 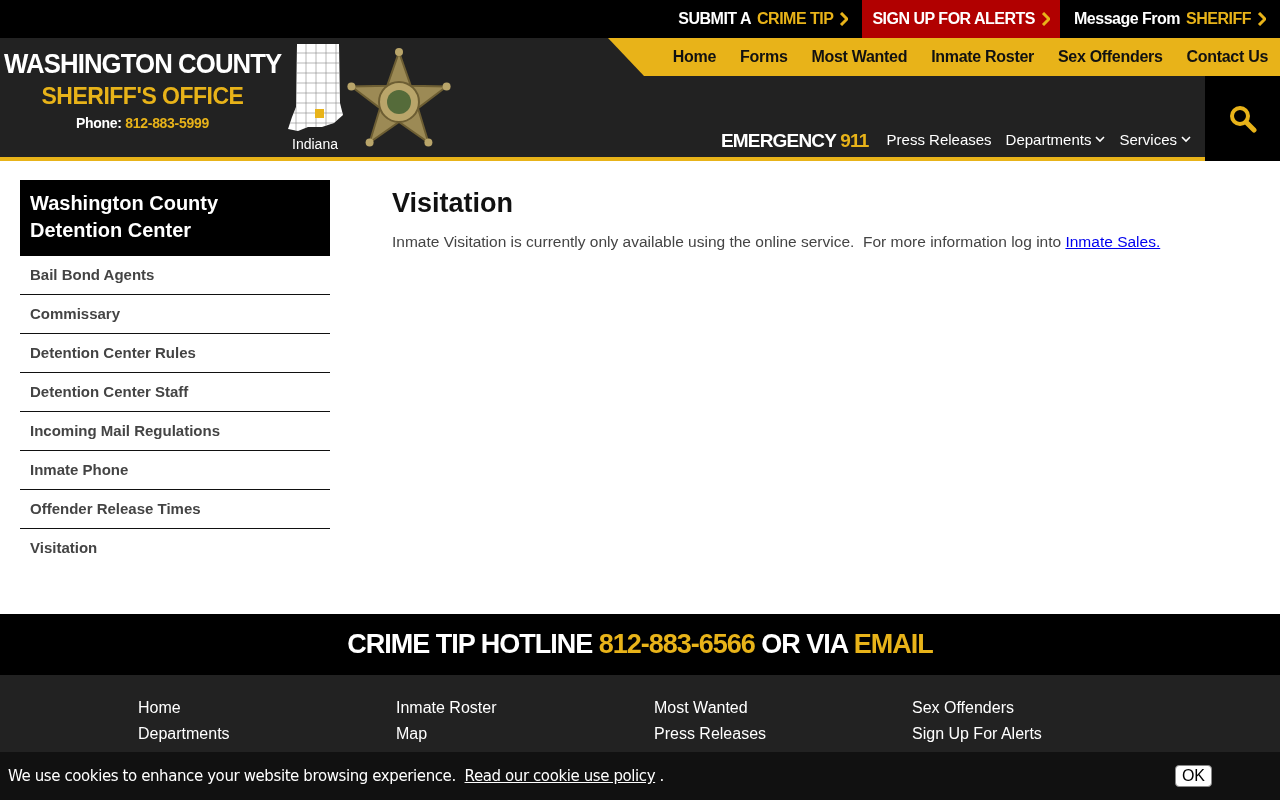 What do you see at coordinates (412, 734) in the screenshot?
I see `footer-link: Map` at bounding box center [412, 734].